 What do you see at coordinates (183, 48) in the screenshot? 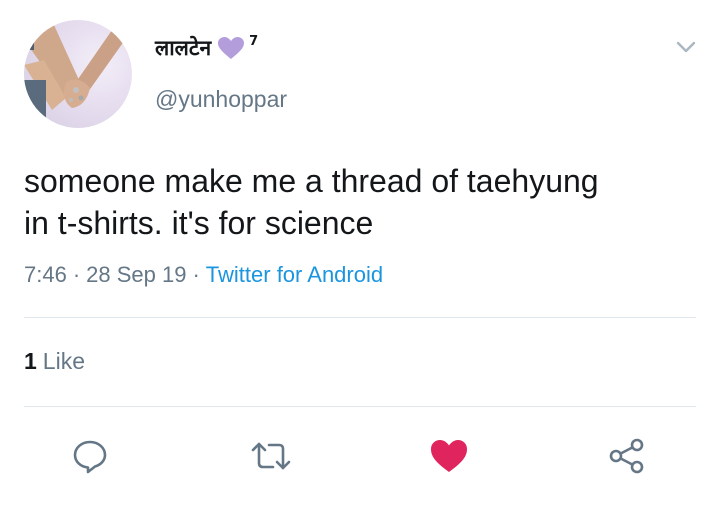
I see `display-name: लालटेन` at bounding box center [183, 48].